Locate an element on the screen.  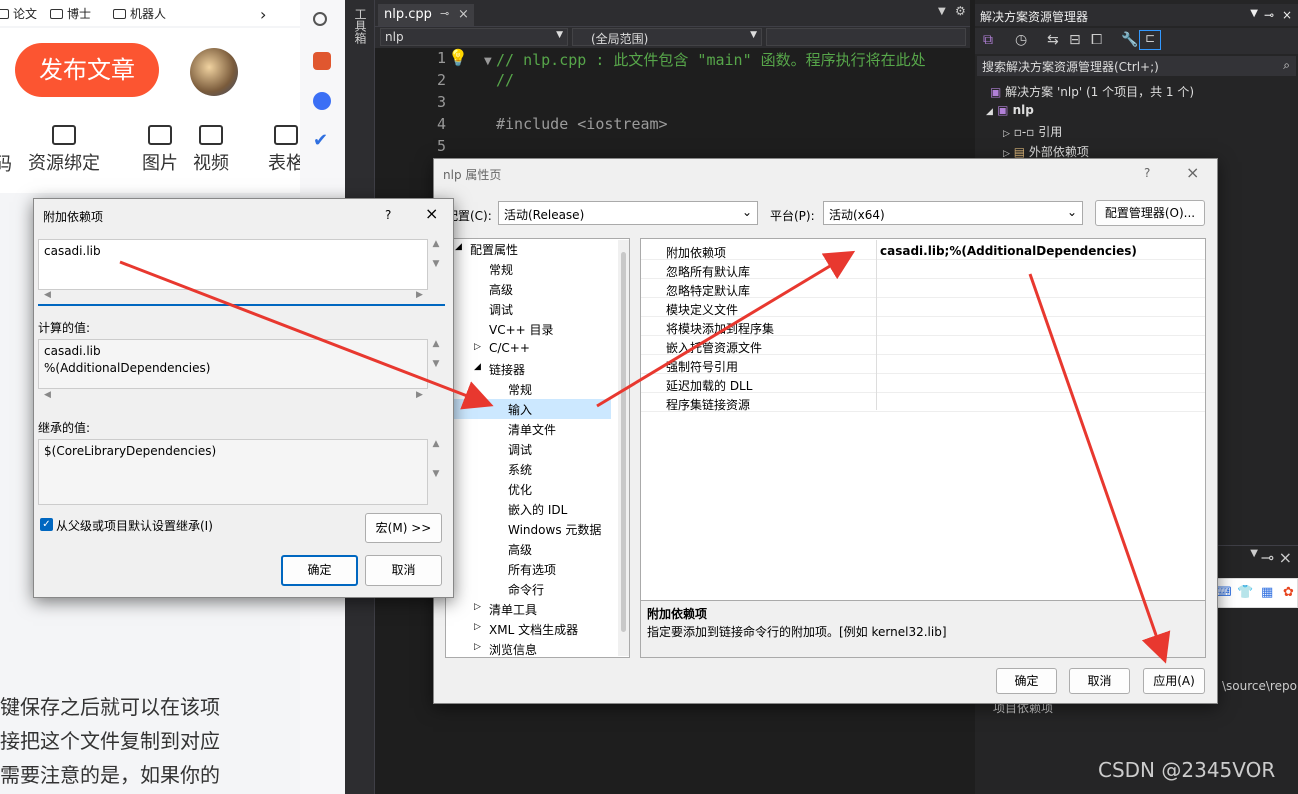
tree-item: VC++ 目录 is located at coordinates (521, 329).